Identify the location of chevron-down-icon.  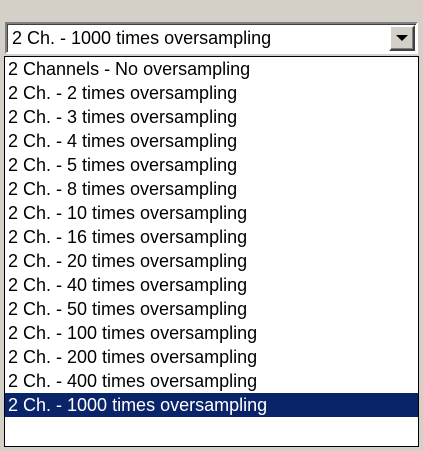
(402, 38).